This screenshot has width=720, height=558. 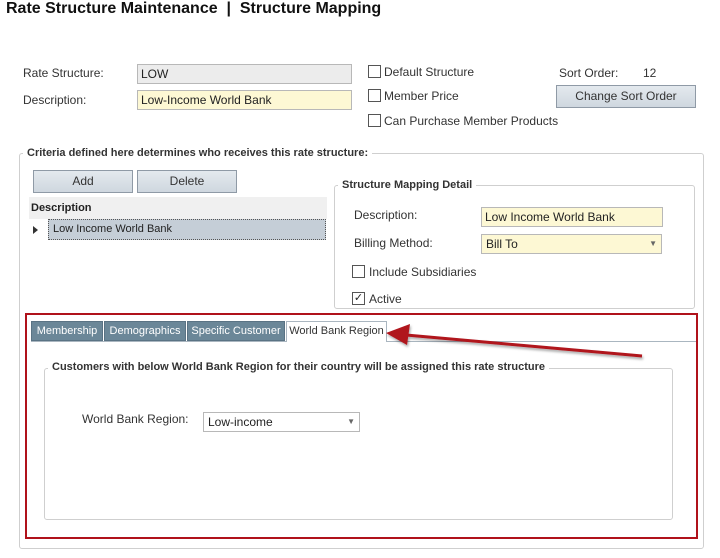 What do you see at coordinates (572, 217) in the screenshot?
I see `detail-description-field: Low Income World Bank` at bounding box center [572, 217].